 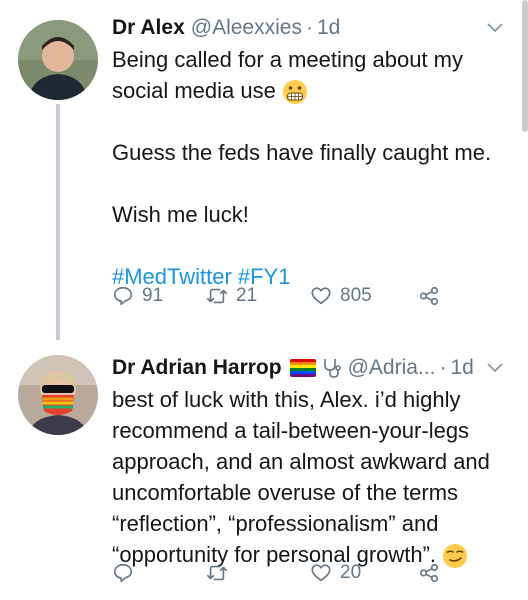 What do you see at coordinates (302, 152) in the screenshot?
I see `tweet-line: Guess the feds have finally caught me.` at bounding box center [302, 152].